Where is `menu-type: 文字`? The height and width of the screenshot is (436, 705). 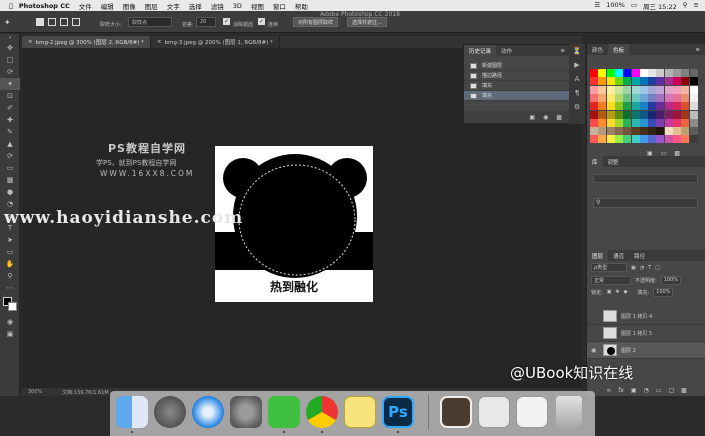
menu-type: 文字 is located at coordinates (173, 6).